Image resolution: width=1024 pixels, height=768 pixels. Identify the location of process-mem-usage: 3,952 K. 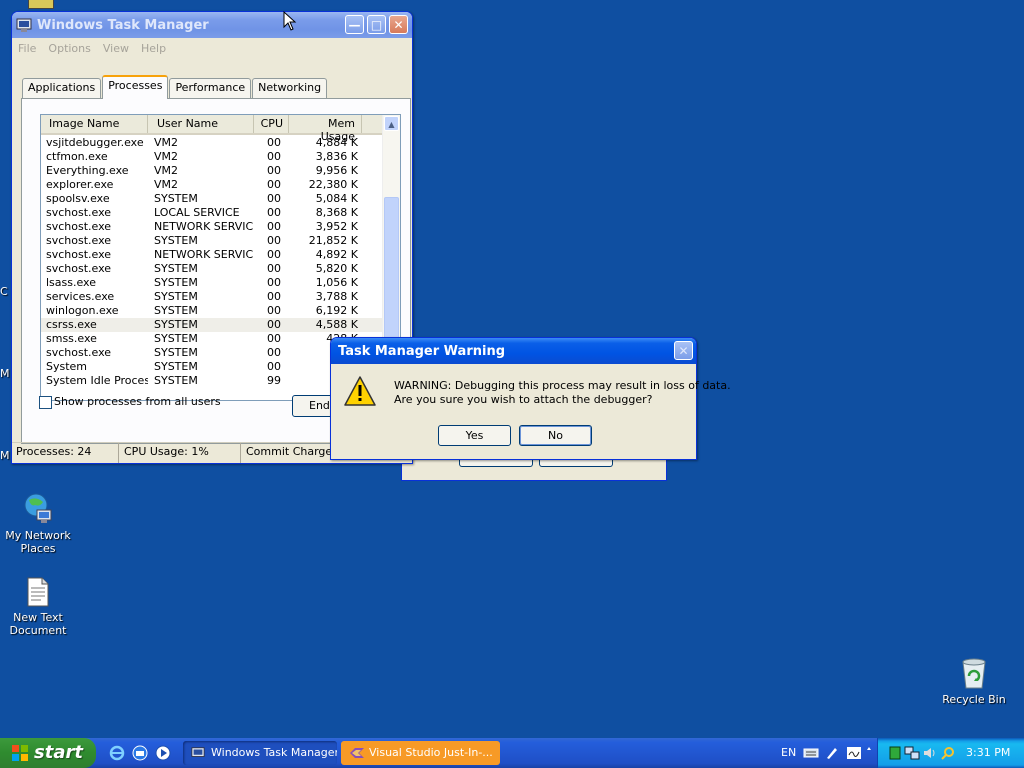
(336, 226).